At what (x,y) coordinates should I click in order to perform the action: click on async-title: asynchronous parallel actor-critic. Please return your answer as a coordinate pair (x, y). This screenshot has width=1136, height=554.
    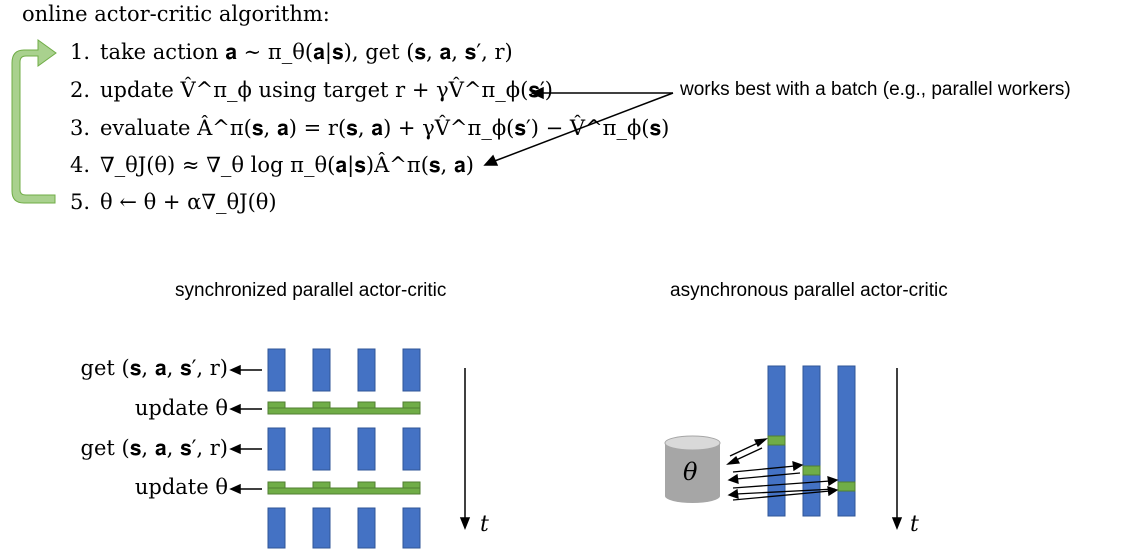
    Looking at the image, I should click on (809, 290).